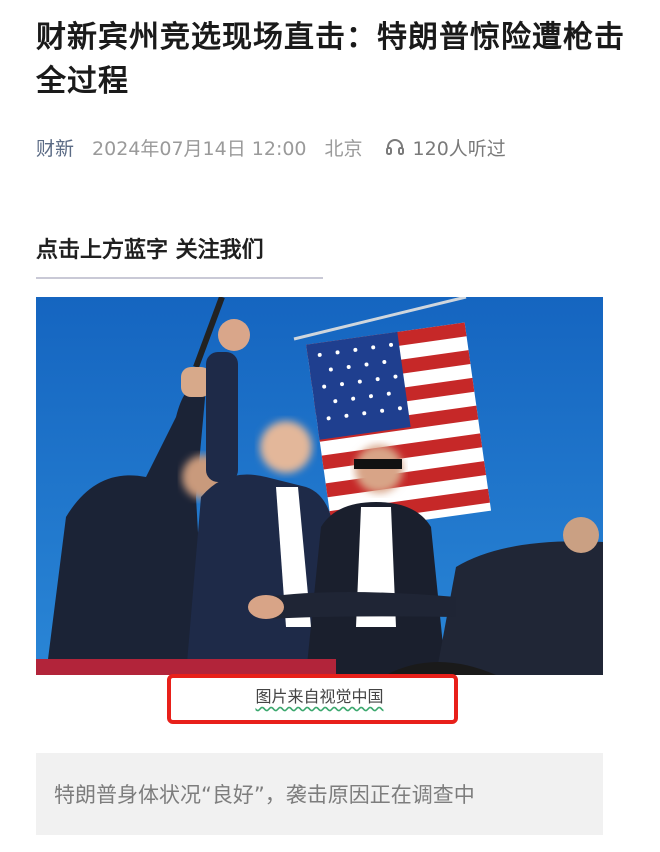 This screenshot has height=852, width=660. I want to click on listen-button: 120人听过, so click(445, 147).